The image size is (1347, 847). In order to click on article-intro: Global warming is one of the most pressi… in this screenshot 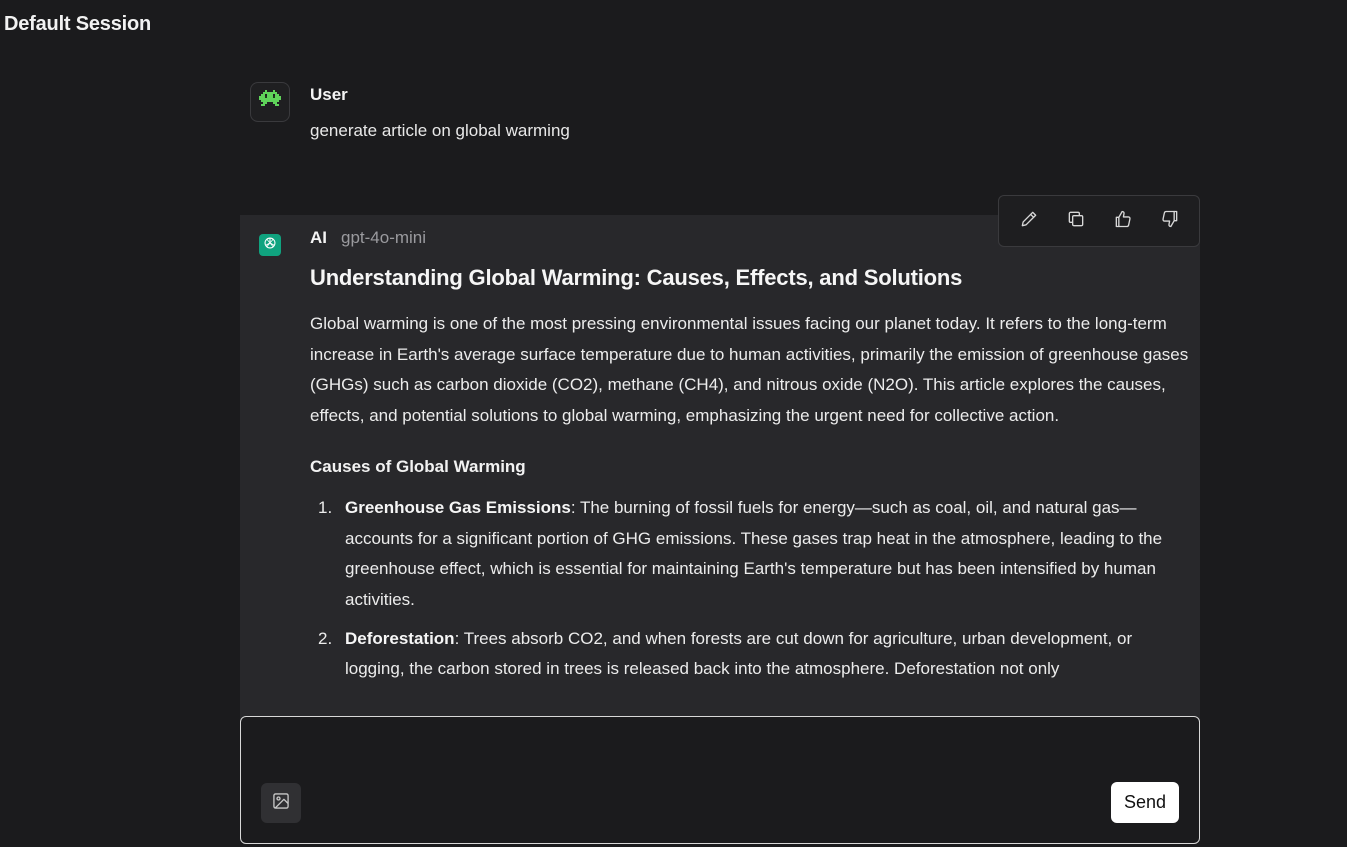, I will do `click(749, 370)`.